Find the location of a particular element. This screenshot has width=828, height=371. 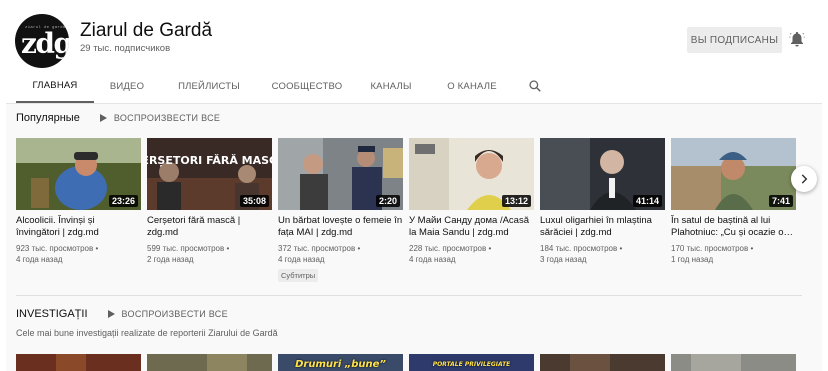

video-thumbnail: PORTALE PRIVILEGIATE is located at coordinates (471, 362).